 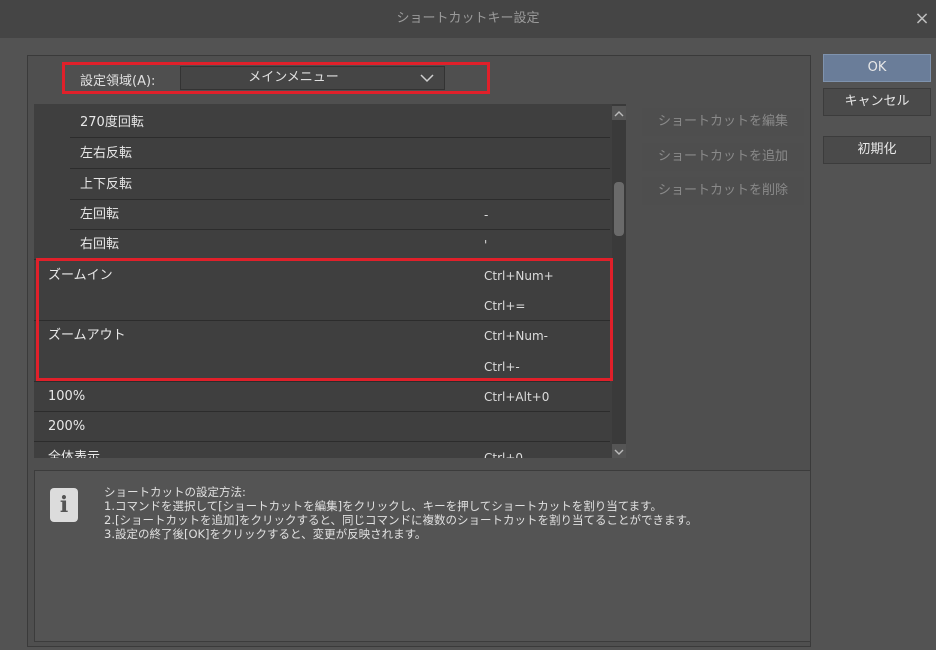 I want to click on list-item: Ctrl+-, so click(x=322, y=367).